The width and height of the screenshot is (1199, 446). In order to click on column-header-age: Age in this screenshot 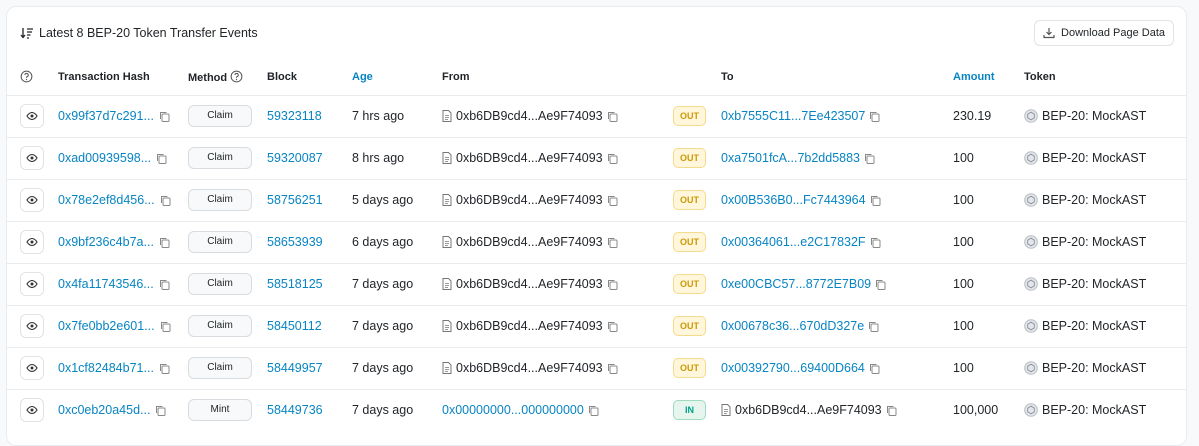, I will do `click(397, 77)`.